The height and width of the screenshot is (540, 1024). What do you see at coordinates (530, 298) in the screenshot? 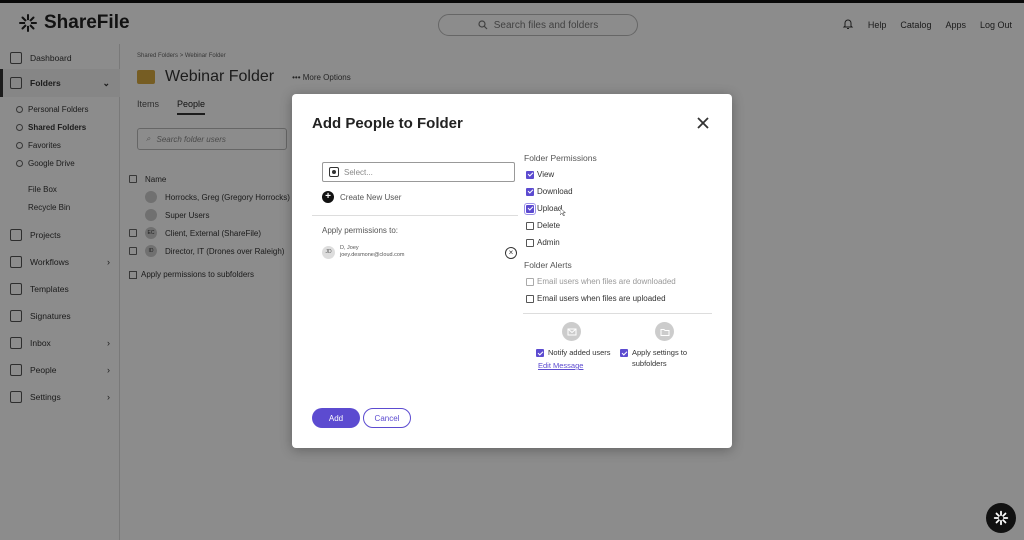
I see `alert-uploaded-checkbox` at bounding box center [530, 298].